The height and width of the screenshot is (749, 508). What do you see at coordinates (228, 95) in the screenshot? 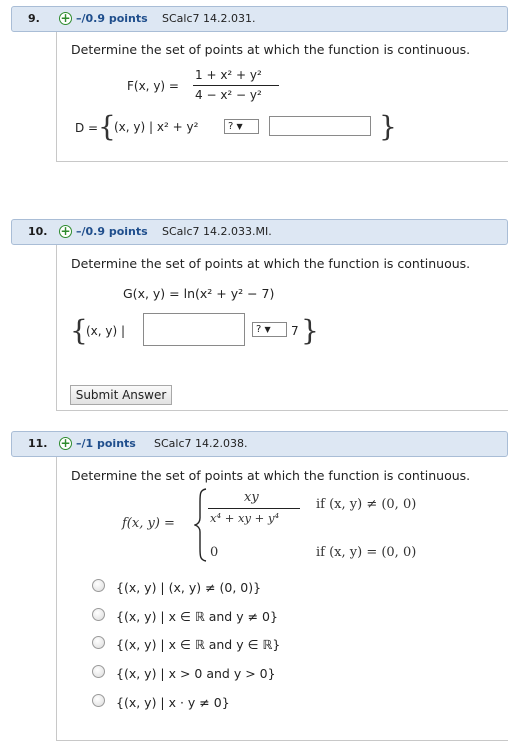
I see `fraction-denominator: 4 − x² − y²` at bounding box center [228, 95].